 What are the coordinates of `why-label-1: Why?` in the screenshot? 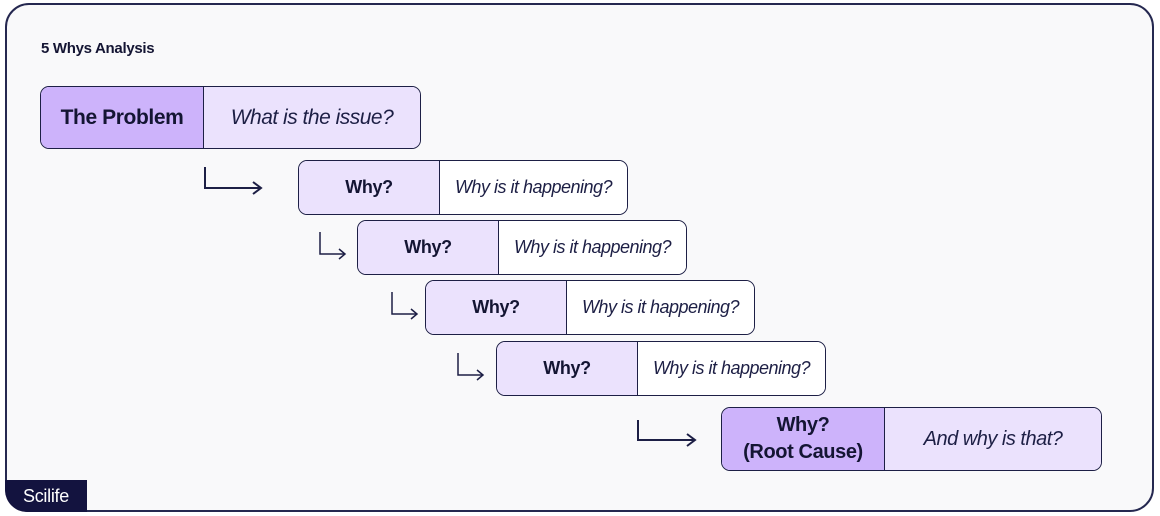 It's located at (369, 187).